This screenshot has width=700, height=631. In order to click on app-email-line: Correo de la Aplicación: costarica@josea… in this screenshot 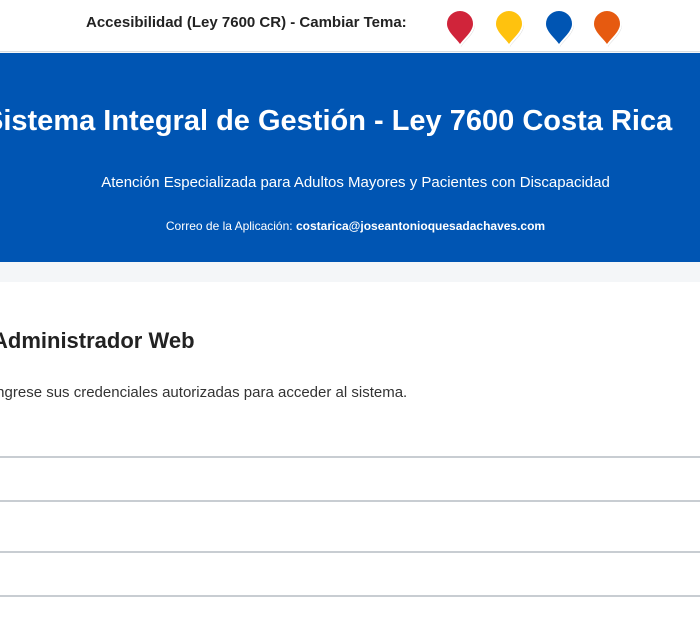, I will do `click(350, 226)`.